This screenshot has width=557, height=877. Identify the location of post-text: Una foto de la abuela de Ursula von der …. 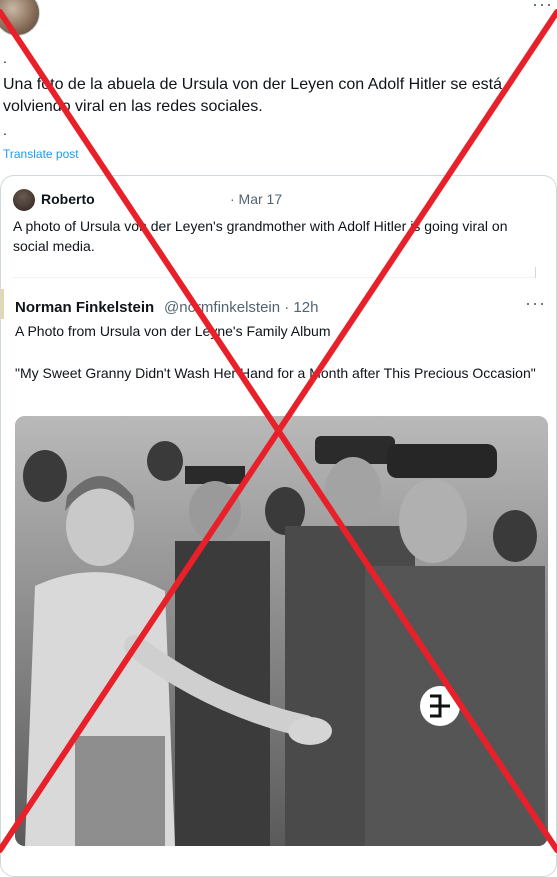
(252, 95).